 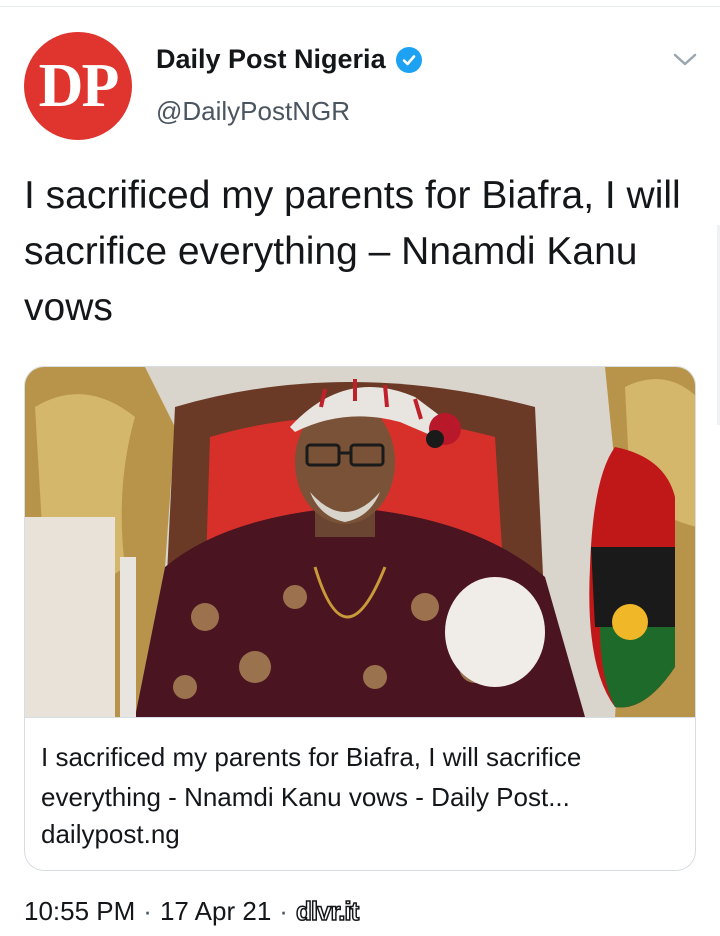 I want to click on top-divider, so click(x=360, y=6).